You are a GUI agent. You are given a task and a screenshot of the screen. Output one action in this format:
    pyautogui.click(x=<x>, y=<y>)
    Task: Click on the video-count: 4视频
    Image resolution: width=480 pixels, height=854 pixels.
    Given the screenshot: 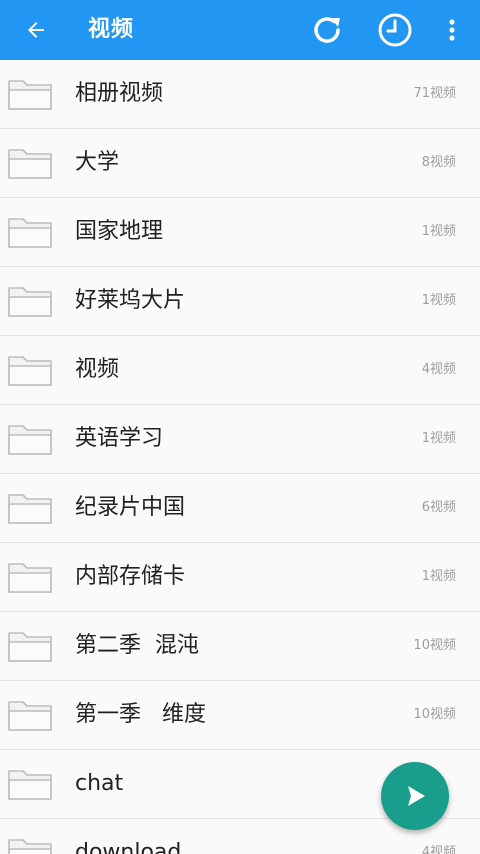 What is the action you would take?
    pyautogui.click(x=438, y=369)
    